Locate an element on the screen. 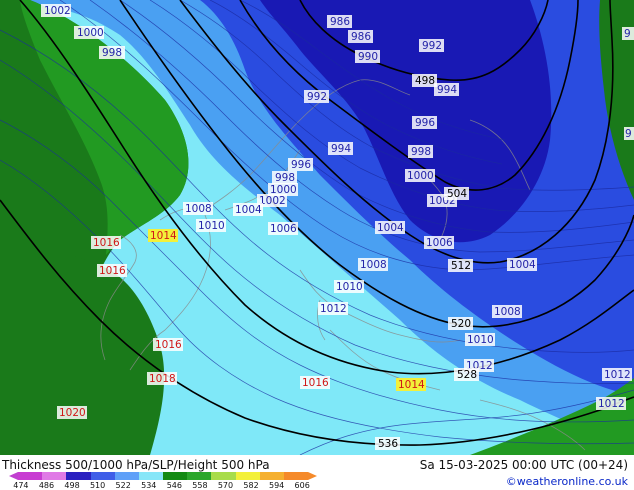 This screenshot has height=490, width=634. svg-text: 520 is located at coordinates (461, 324).